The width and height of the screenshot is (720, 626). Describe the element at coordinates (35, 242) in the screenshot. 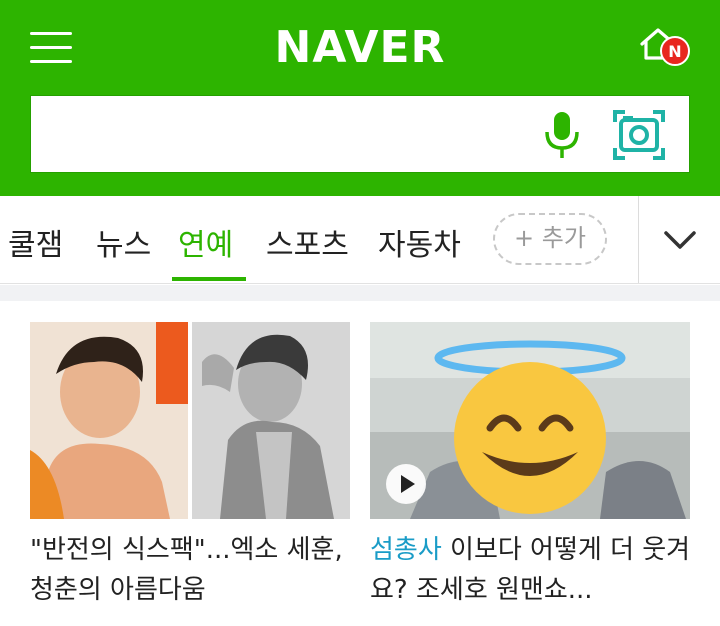

I see `tab-cooljam: 쿨잼` at that location.